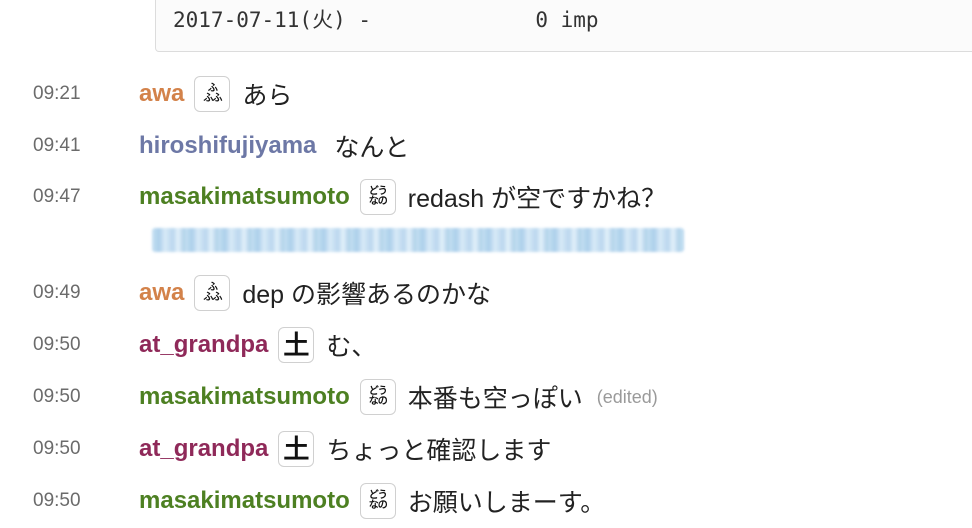 The image size is (972, 528). I want to click on message-body: at_grandpa 土 む、, so click(257, 345).